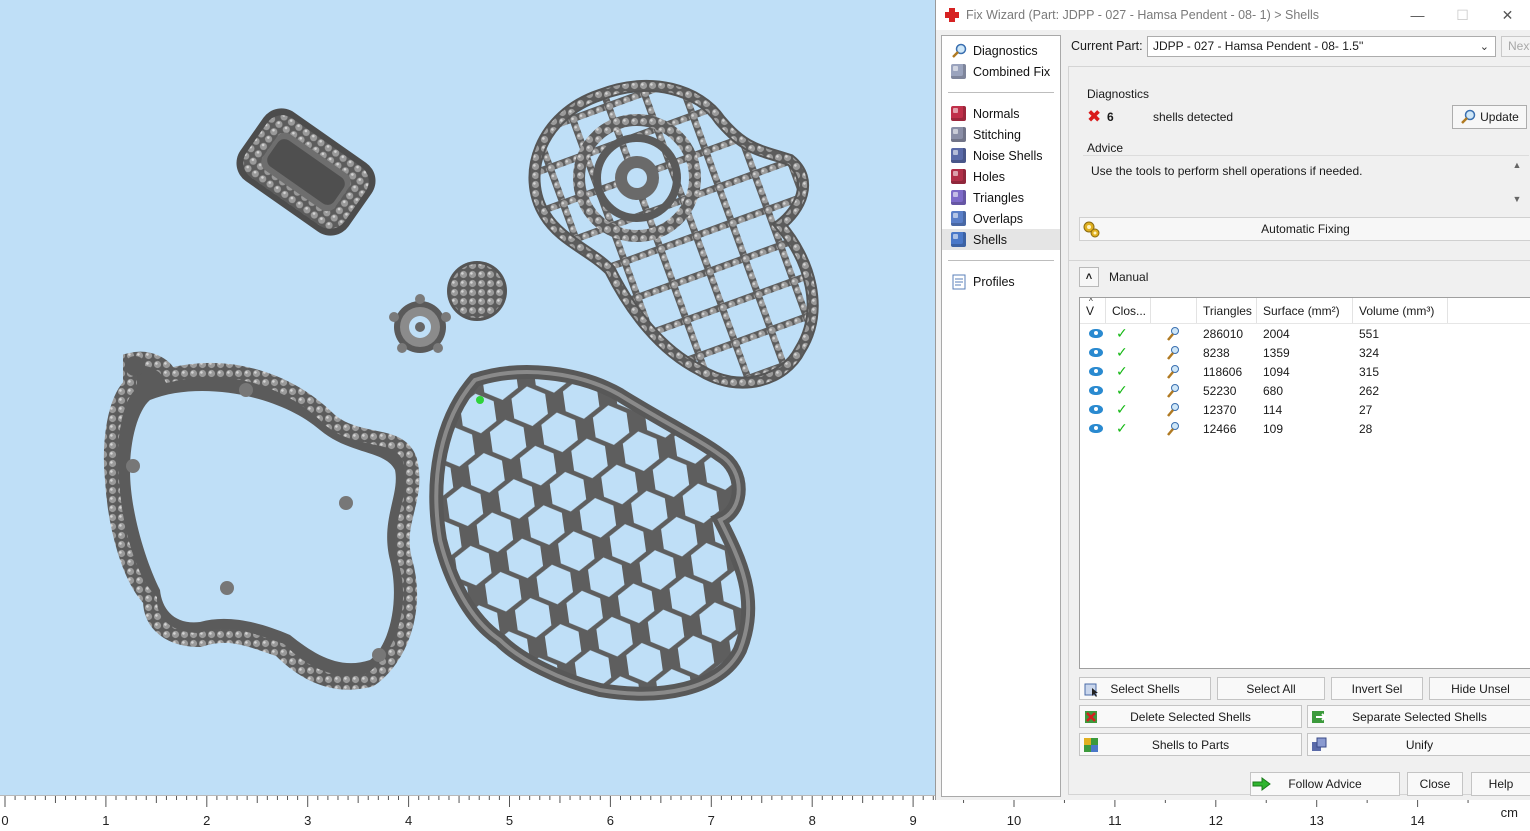 This screenshot has width=1530, height=831. What do you see at coordinates (1091, 301) in the screenshot?
I see `sort-arrow-icon: ^` at bounding box center [1091, 301].